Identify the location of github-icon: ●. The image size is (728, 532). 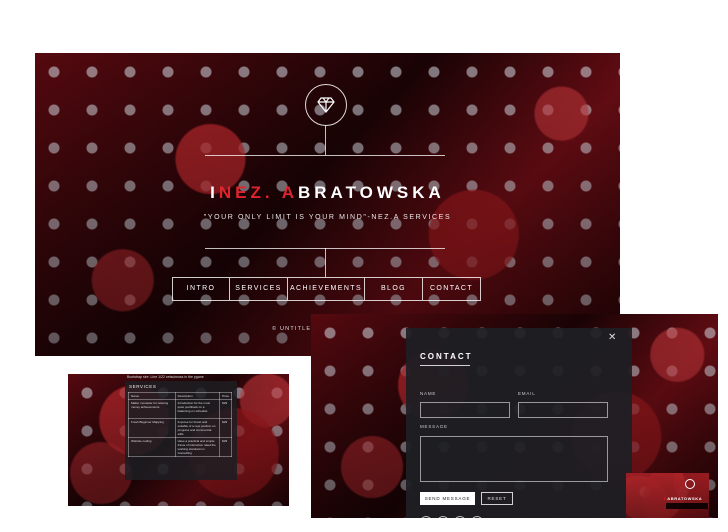
(477, 517).